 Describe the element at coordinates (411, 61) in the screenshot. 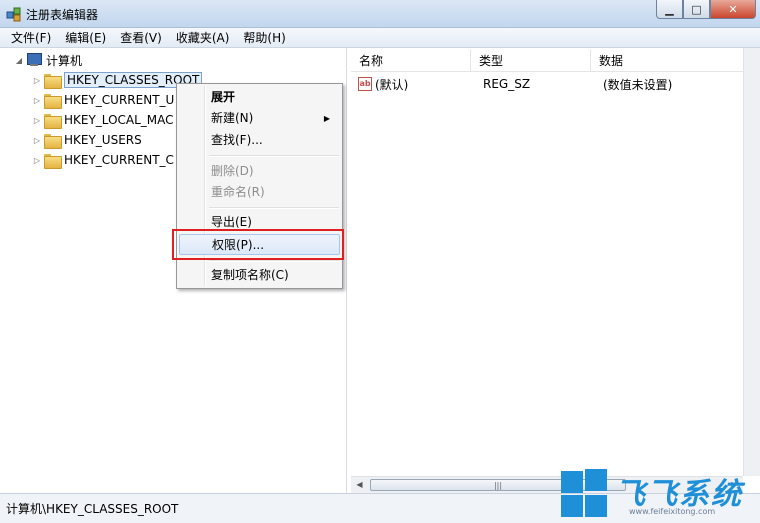

I see `column-header-name: 名称` at that location.